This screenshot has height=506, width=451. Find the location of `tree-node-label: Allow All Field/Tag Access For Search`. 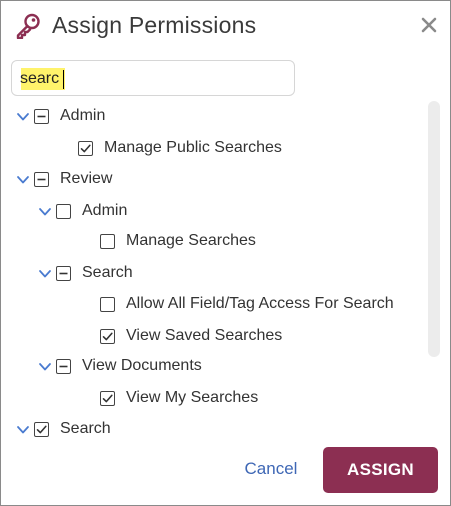

tree-node-label: Allow All Field/Tag Access For Search is located at coordinates (260, 303).